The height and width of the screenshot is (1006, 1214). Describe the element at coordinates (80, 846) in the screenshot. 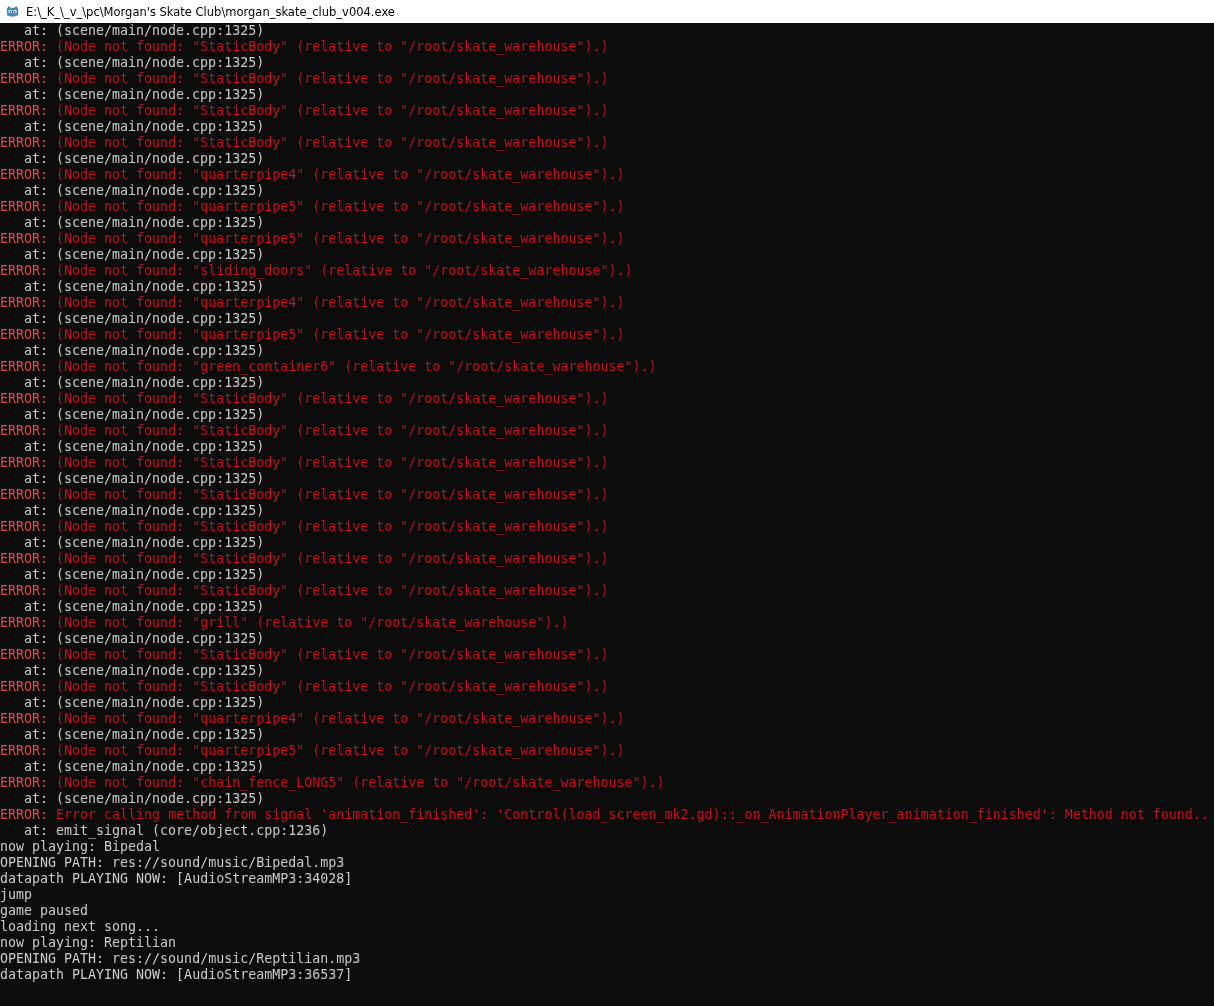

I see `log-line: now playing: Bipedal` at that location.